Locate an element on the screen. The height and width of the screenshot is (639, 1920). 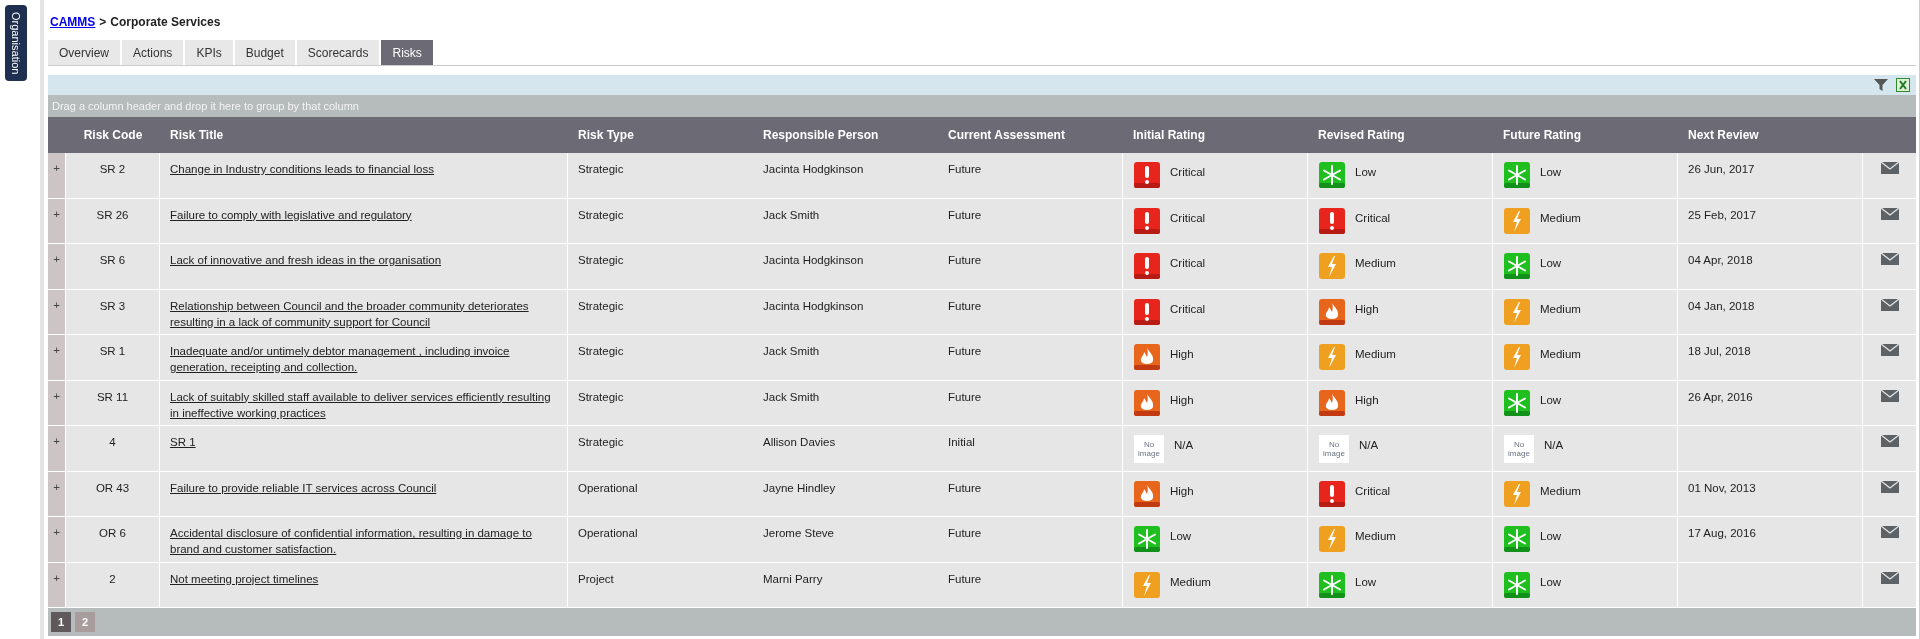
column-header: Initial Rating is located at coordinates (1169, 135).